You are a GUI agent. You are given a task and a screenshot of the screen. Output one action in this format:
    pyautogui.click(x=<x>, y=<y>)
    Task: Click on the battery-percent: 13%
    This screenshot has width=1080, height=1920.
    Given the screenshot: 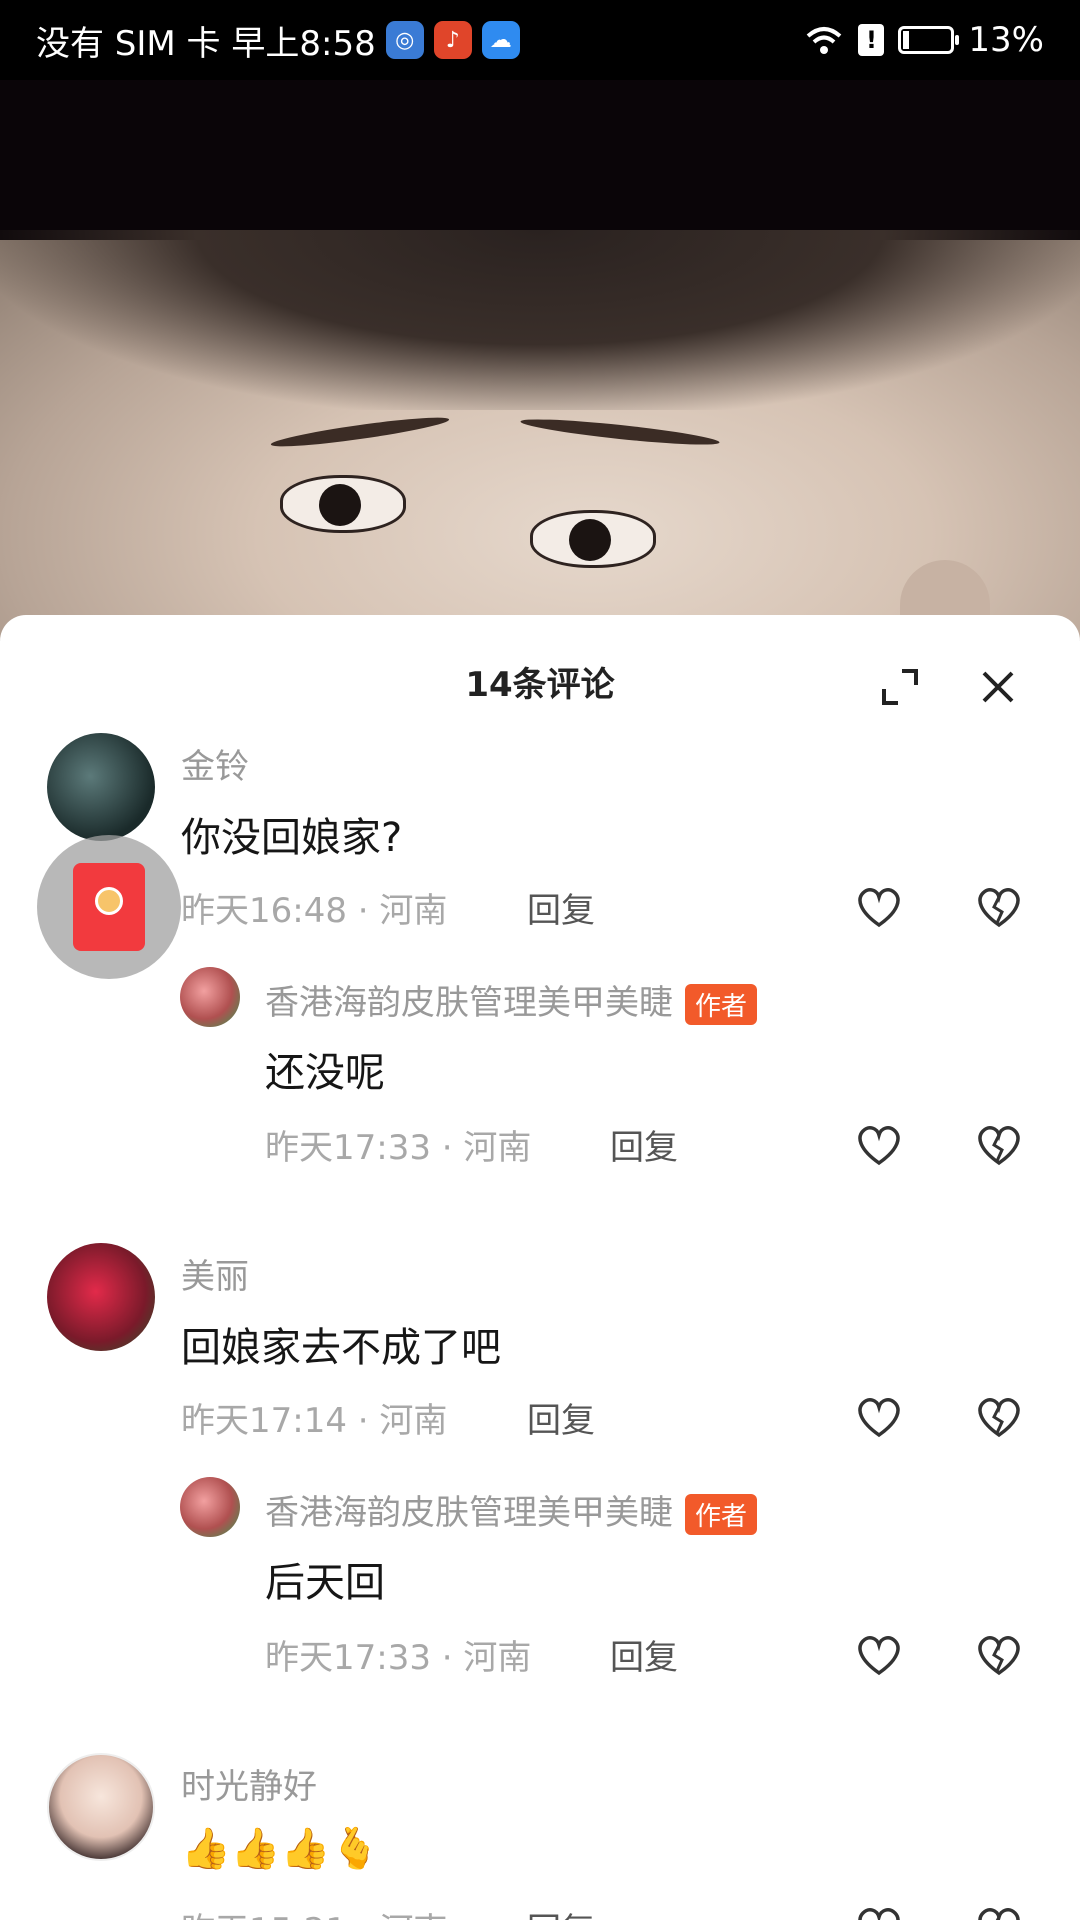 What is the action you would take?
    pyautogui.click(x=1006, y=40)
    